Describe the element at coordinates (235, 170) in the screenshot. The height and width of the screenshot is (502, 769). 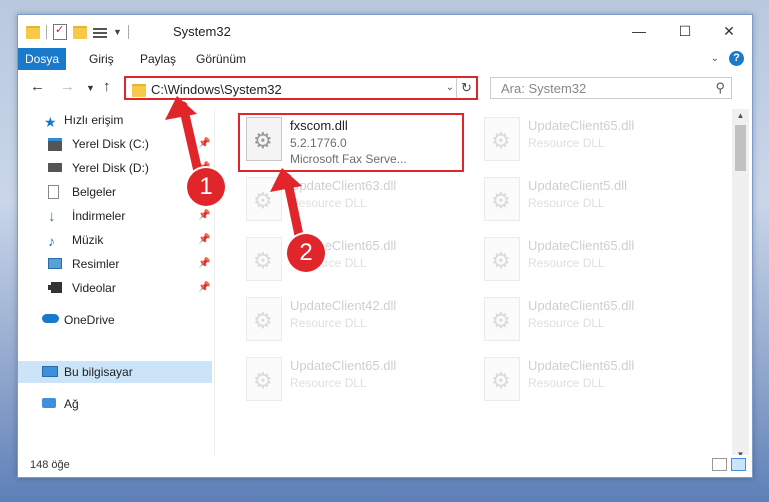
I see `annotation-arrows` at that location.